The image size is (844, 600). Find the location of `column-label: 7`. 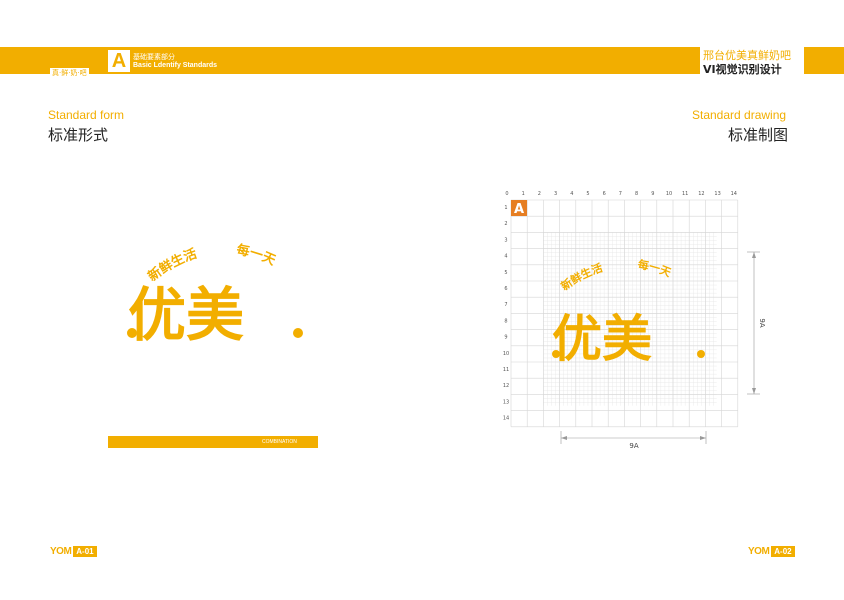

column-label: 7 is located at coordinates (620, 194).